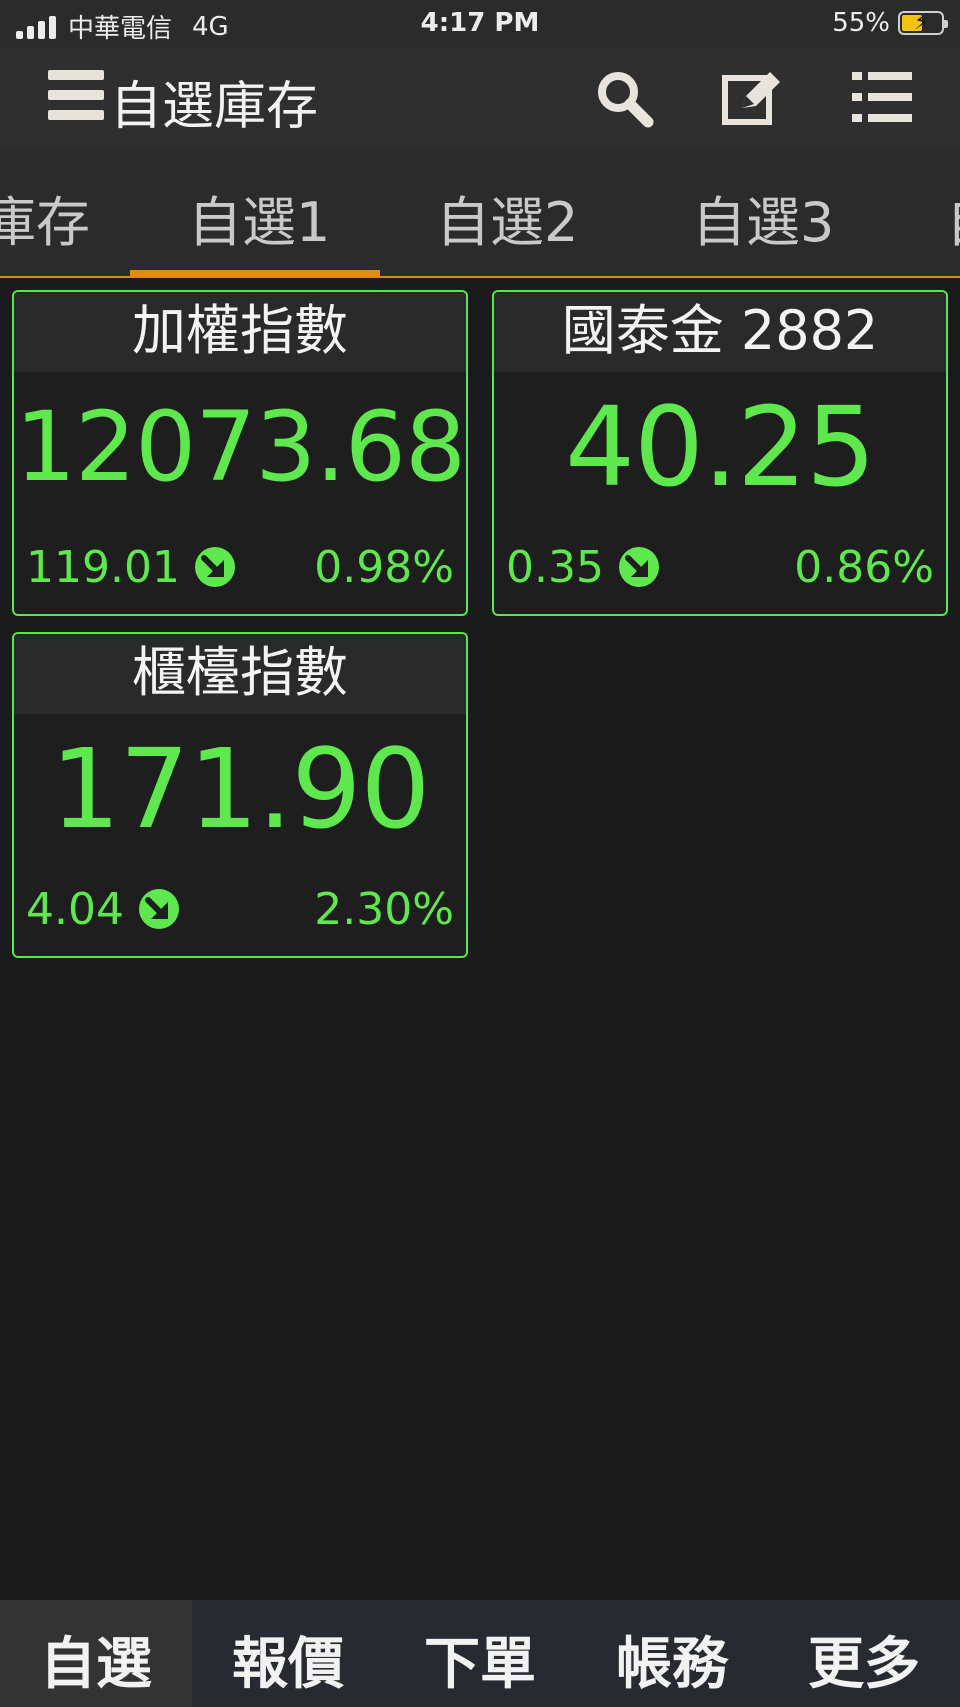 The image size is (960, 1707). Describe the element at coordinates (953, 217) in the screenshot. I see `tab-watchlist-4: 自` at that location.